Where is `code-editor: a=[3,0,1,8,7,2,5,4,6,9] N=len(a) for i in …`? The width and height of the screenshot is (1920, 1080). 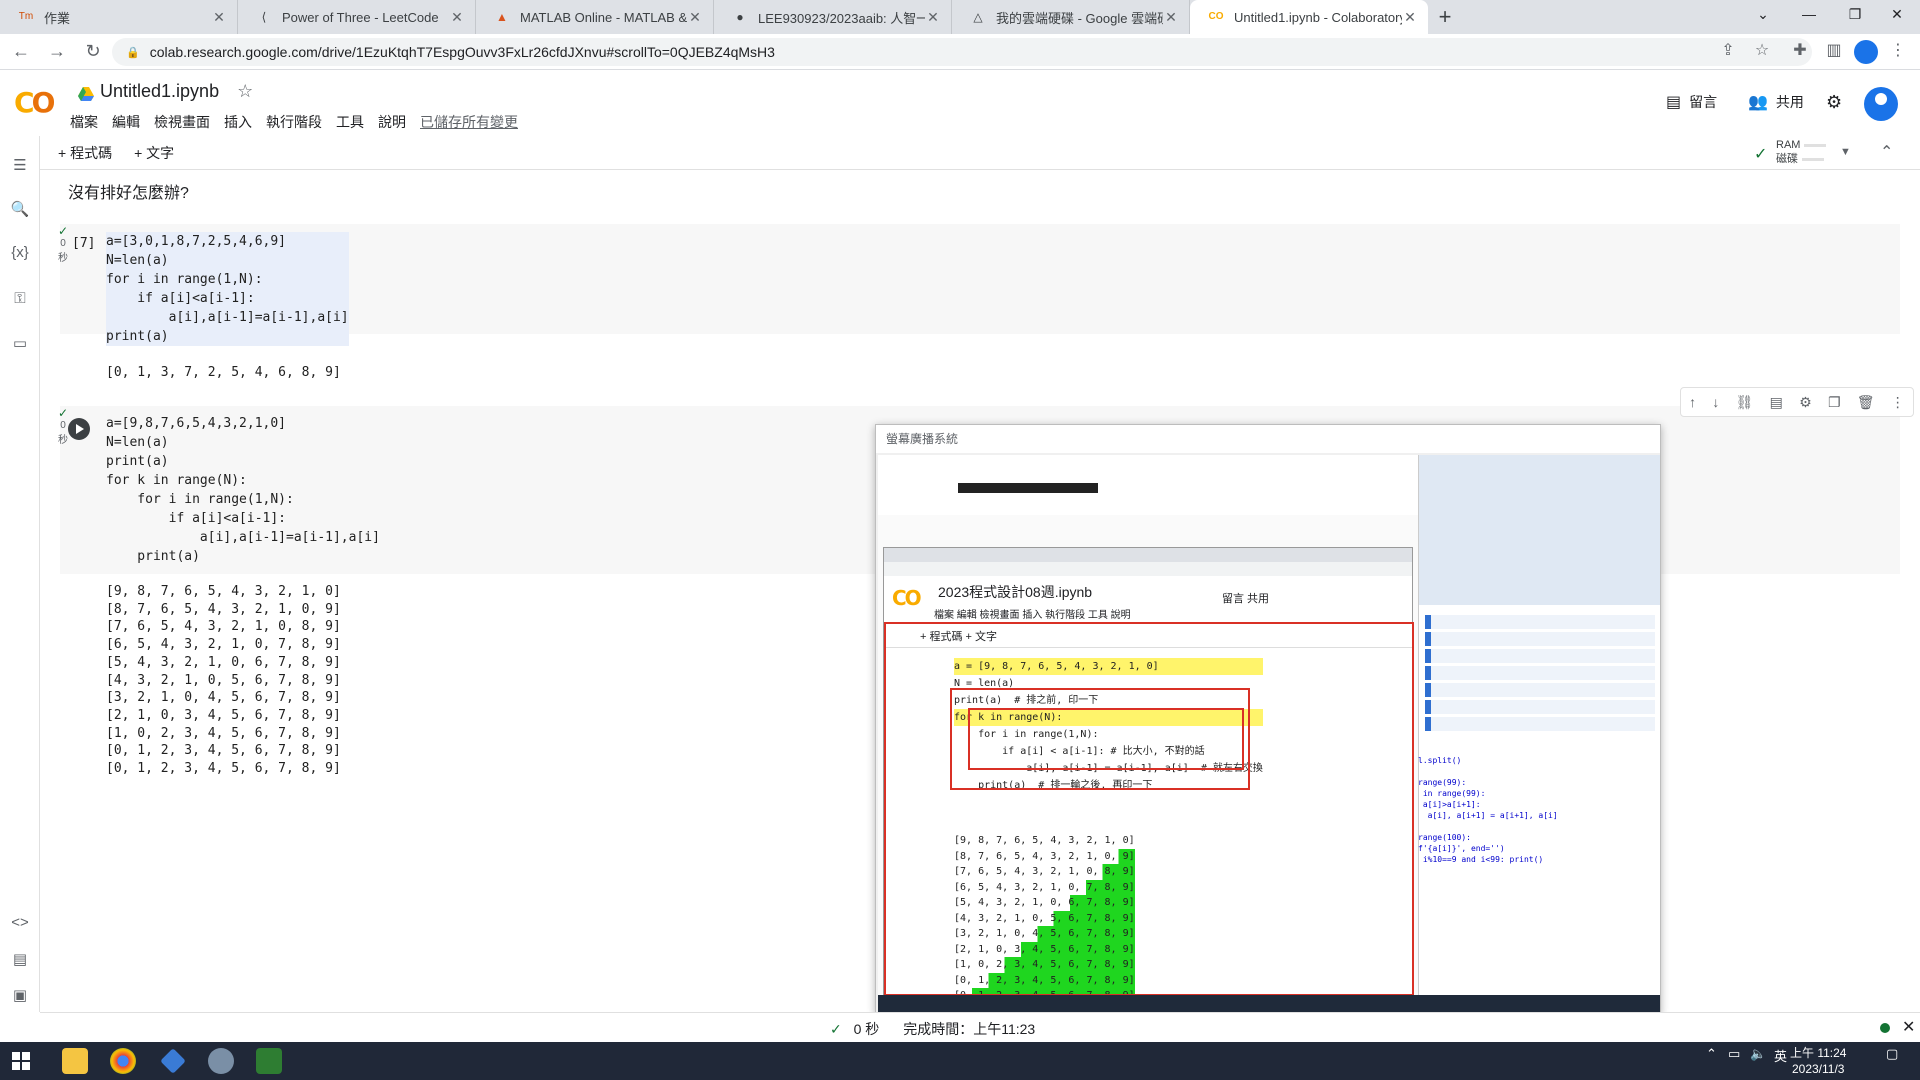 code-editor: a=[3,0,1,8,7,2,5,4,6,9] N=len(a) for i in … is located at coordinates (227, 289).